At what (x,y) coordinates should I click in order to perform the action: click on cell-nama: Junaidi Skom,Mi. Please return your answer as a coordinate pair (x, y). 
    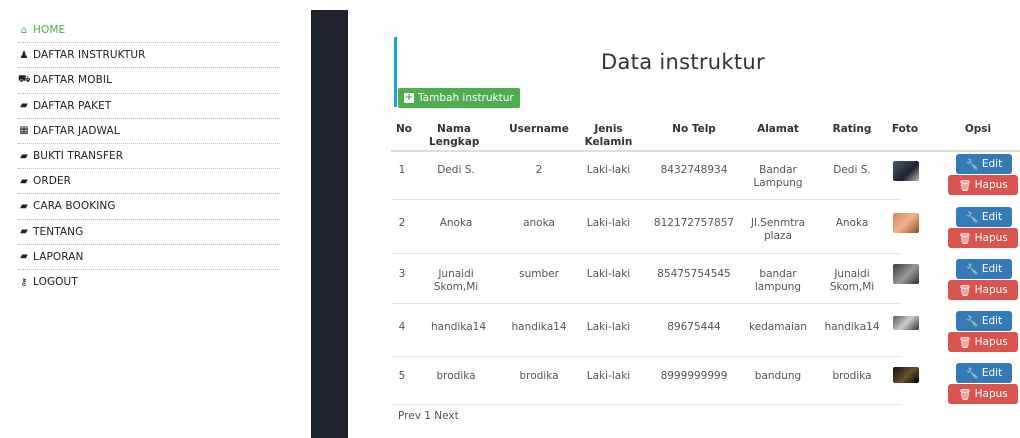
    Looking at the image, I should click on (456, 280).